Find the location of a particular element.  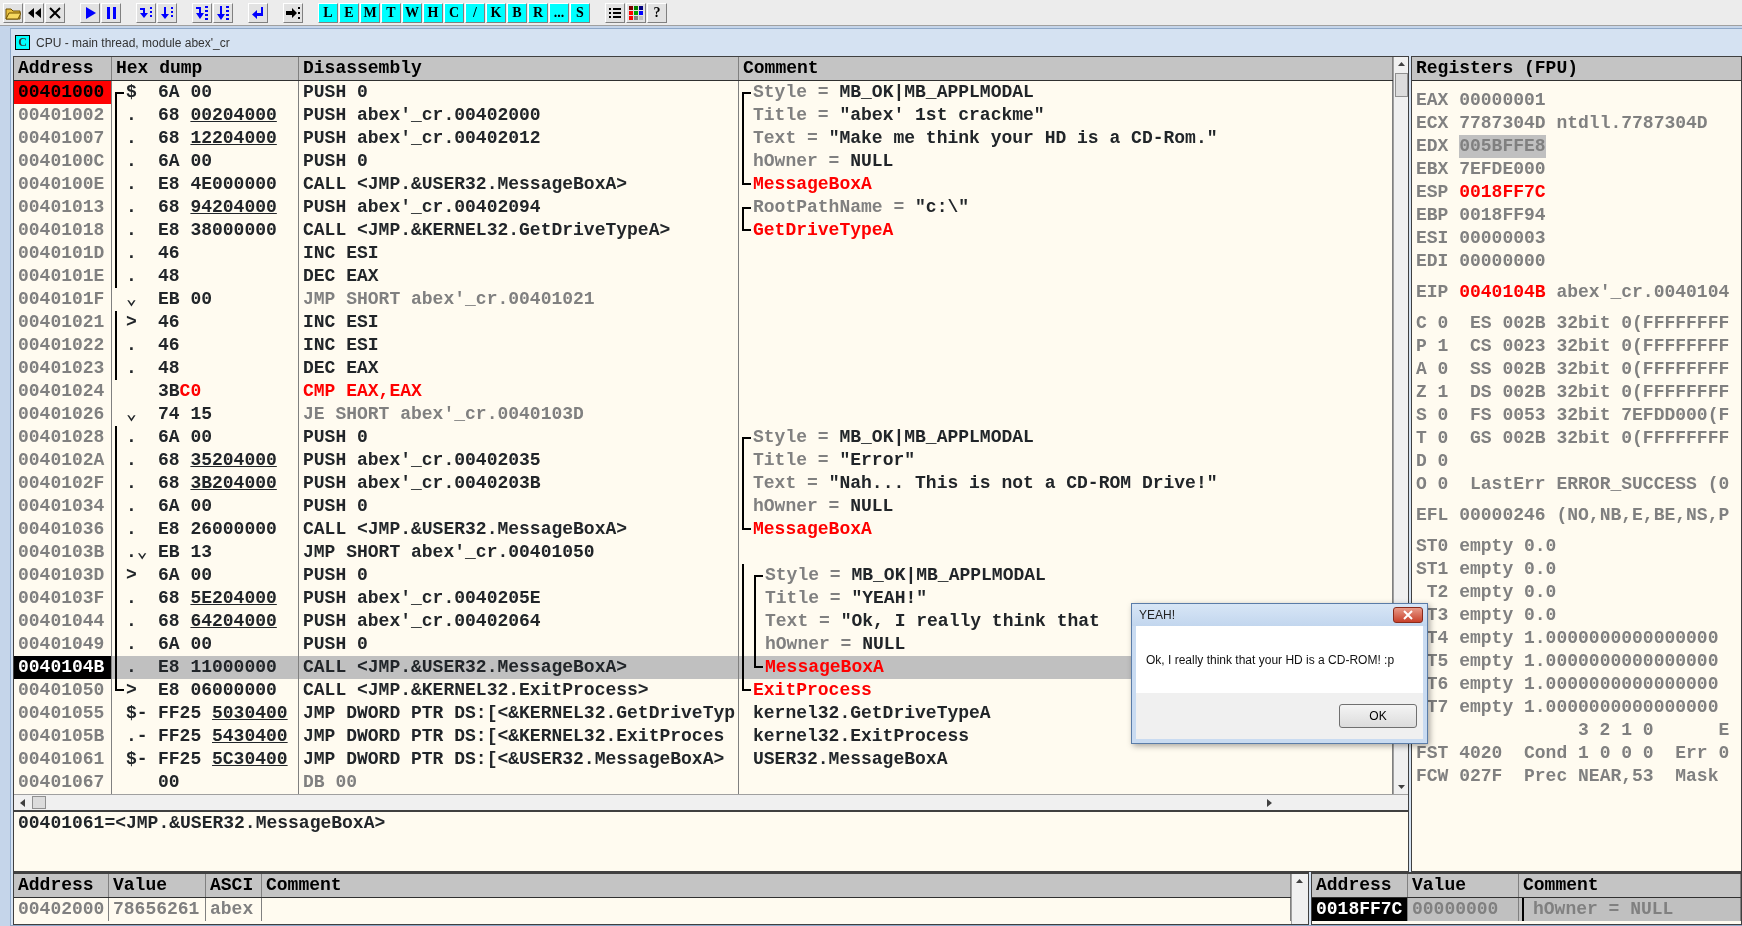

address-cell: 00401021 is located at coordinates (63, 322).